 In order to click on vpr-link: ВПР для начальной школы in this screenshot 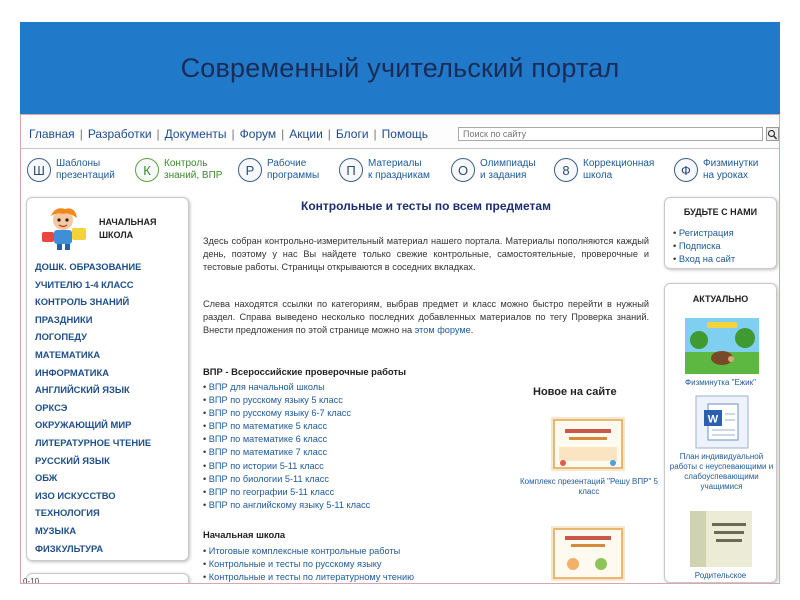, I will do `click(286, 387)`.